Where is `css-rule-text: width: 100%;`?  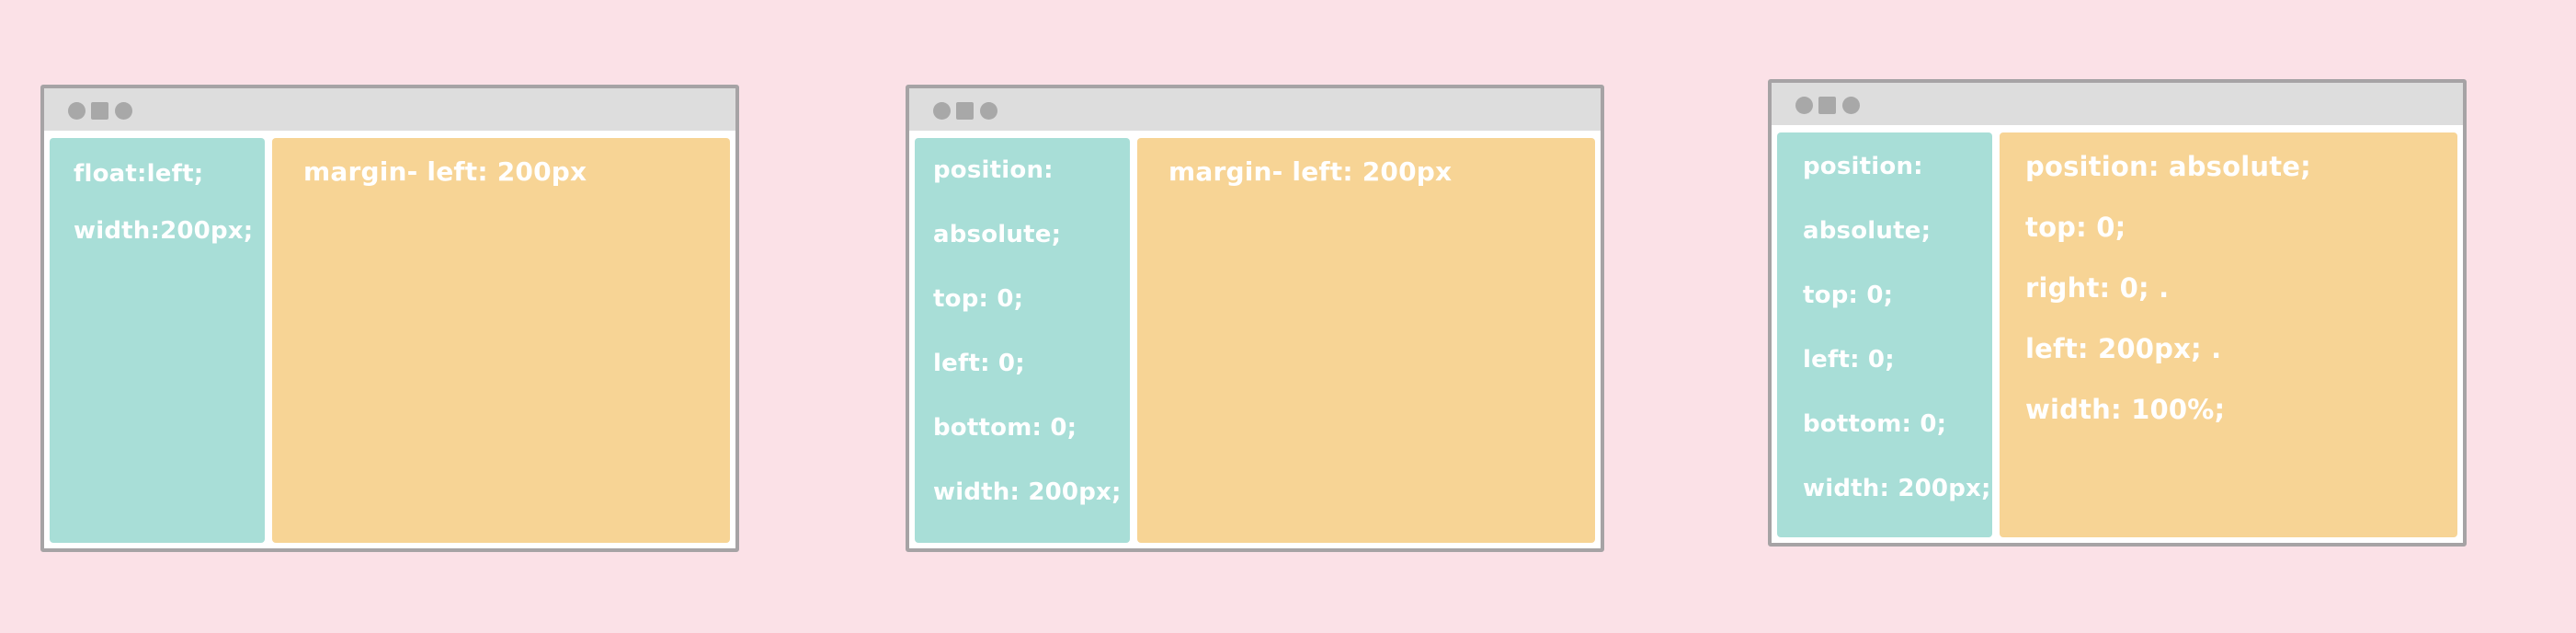 css-rule-text: width: 100%; is located at coordinates (2125, 409).